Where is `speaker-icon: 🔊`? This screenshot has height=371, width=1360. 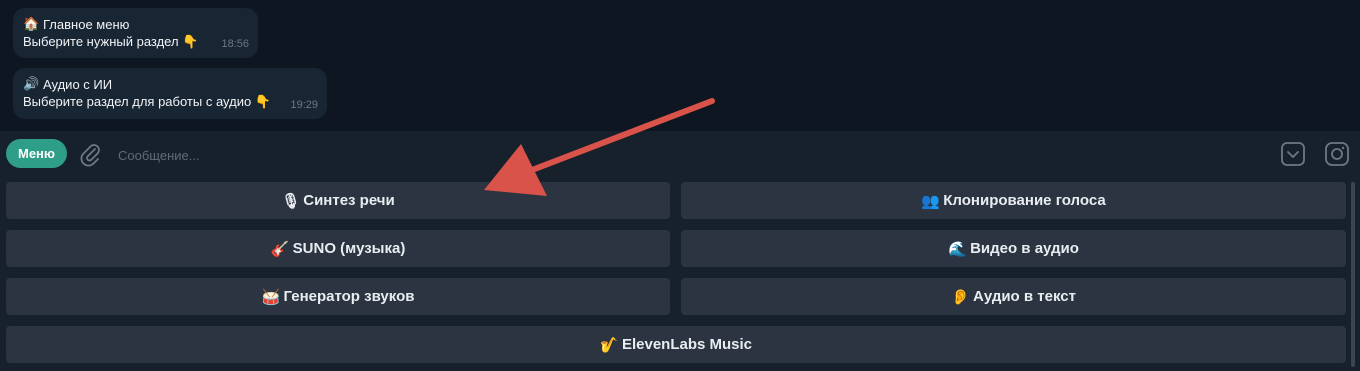
speaker-icon: 🔊 is located at coordinates (31, 84).